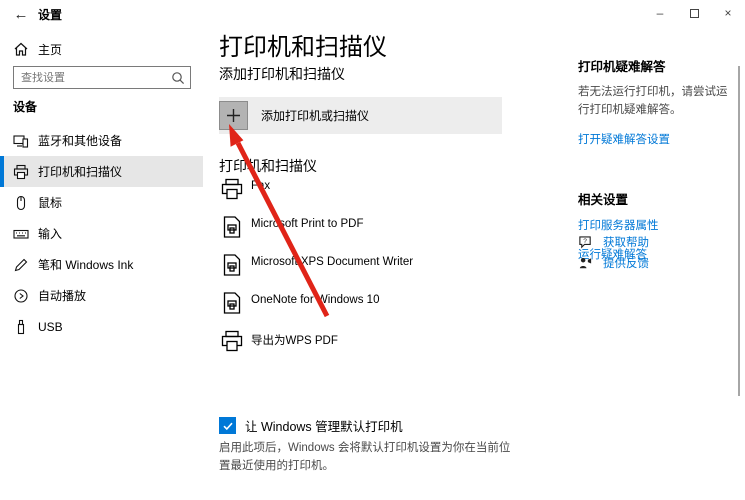  What do you see at coordinates (21, 234) in the screenshot?
I see `keyboard-icon` at bounding box center [21, 234].